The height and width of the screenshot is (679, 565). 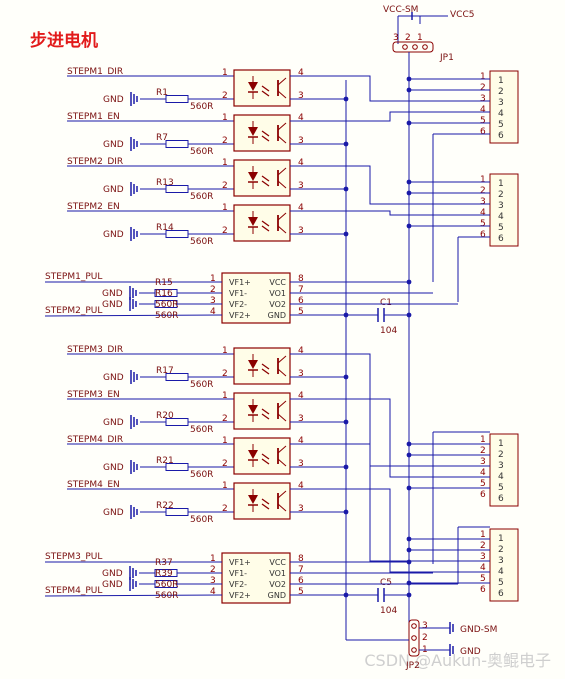 I want to click on resistor-body, so click(x=177, y=99).